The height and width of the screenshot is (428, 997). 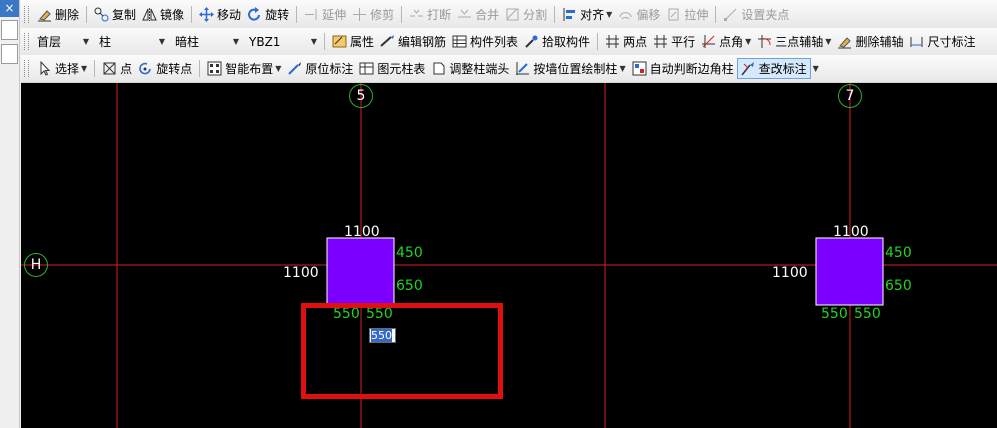 I want to click on three-point-axis-button: 三点辅轴 ▼, so click(x=794, y=41).